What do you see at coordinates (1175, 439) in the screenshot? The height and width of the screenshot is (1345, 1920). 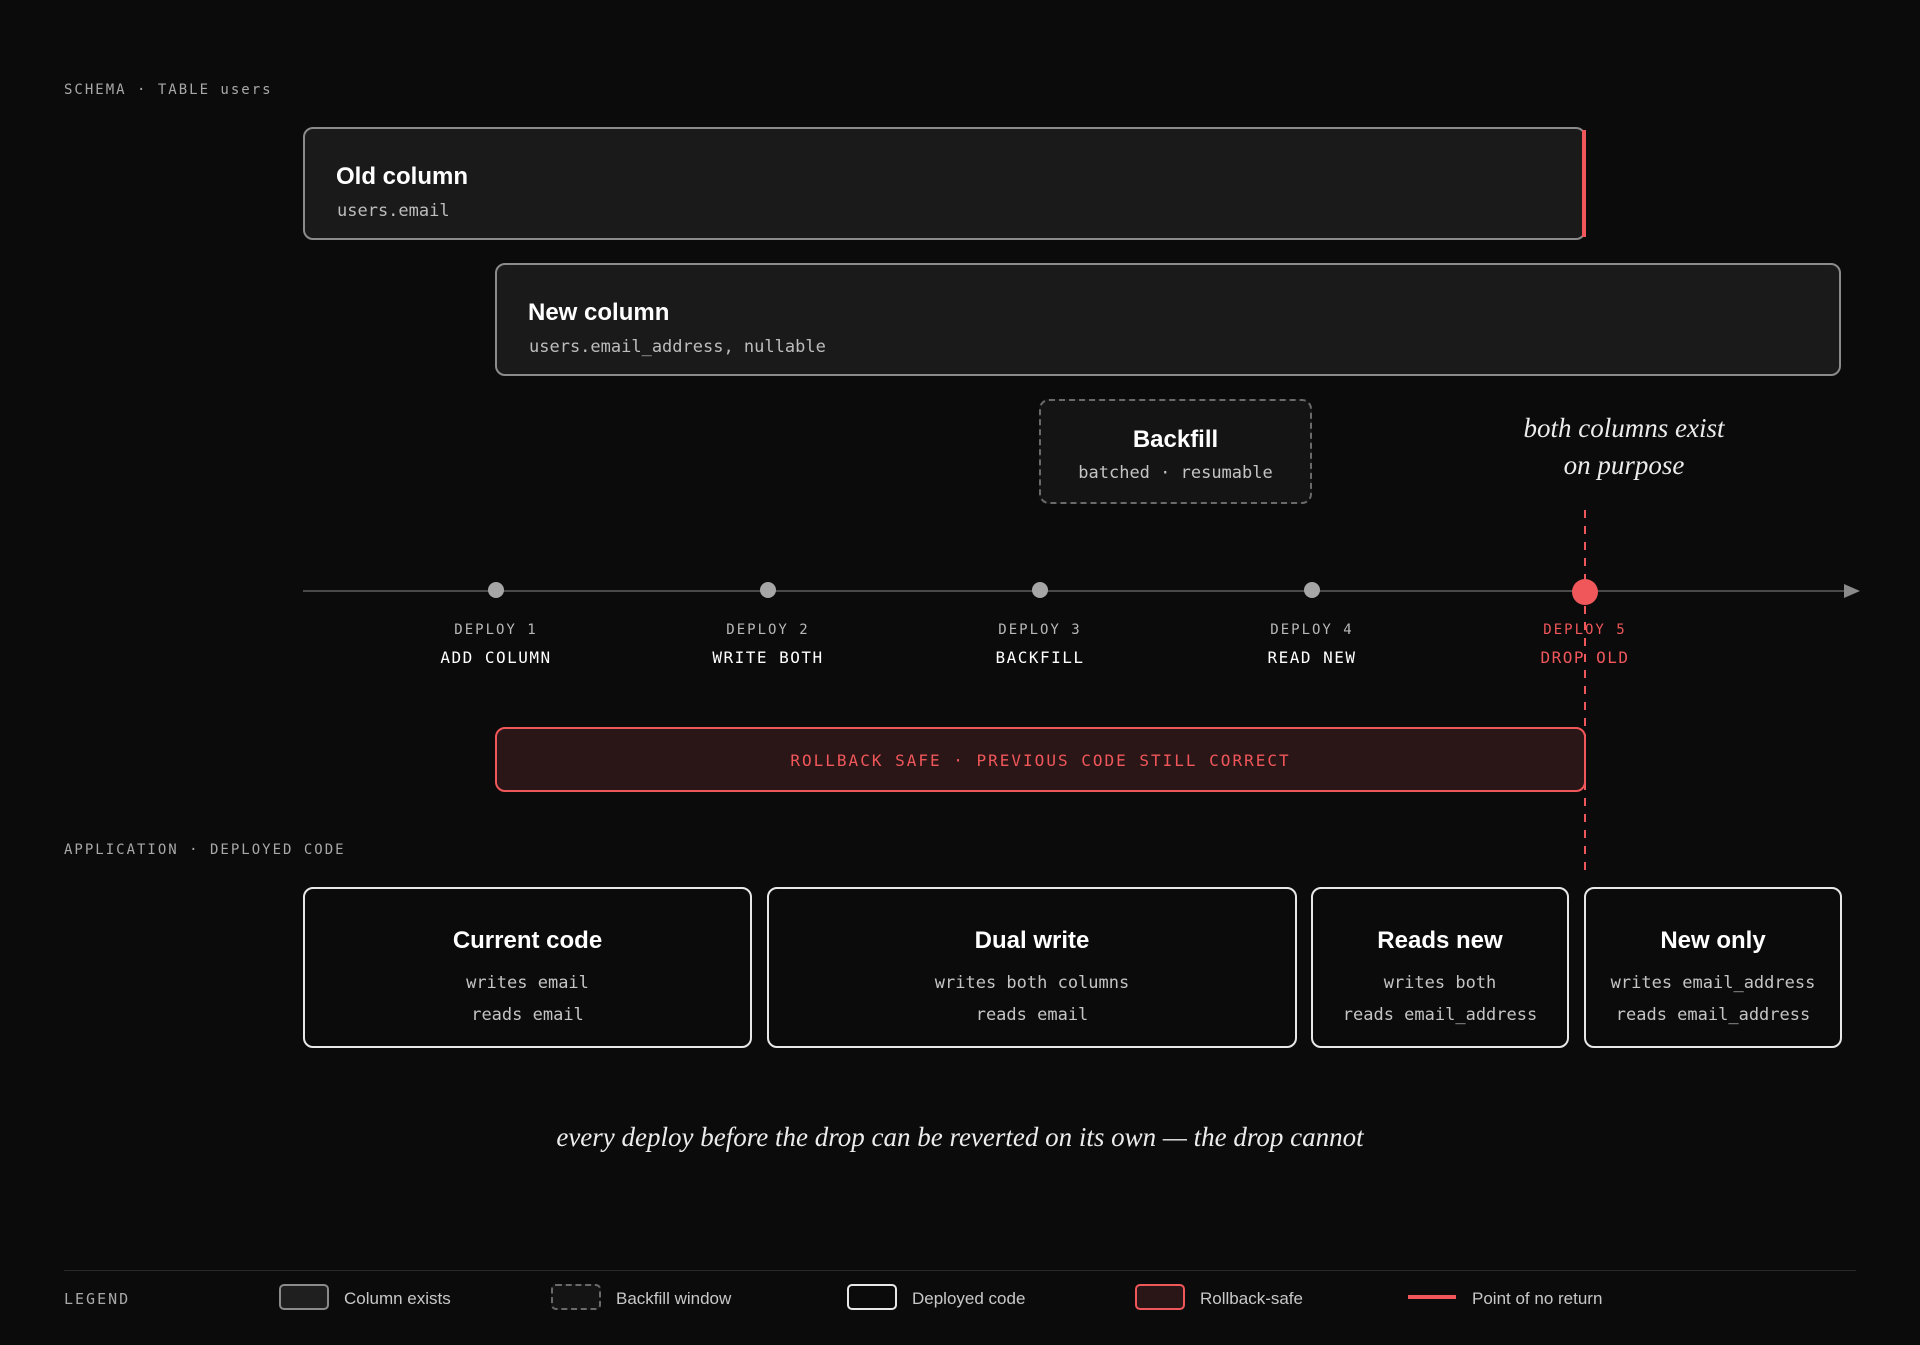 I see `backfill-title: Backfill` at bounding box center [1175, 439].